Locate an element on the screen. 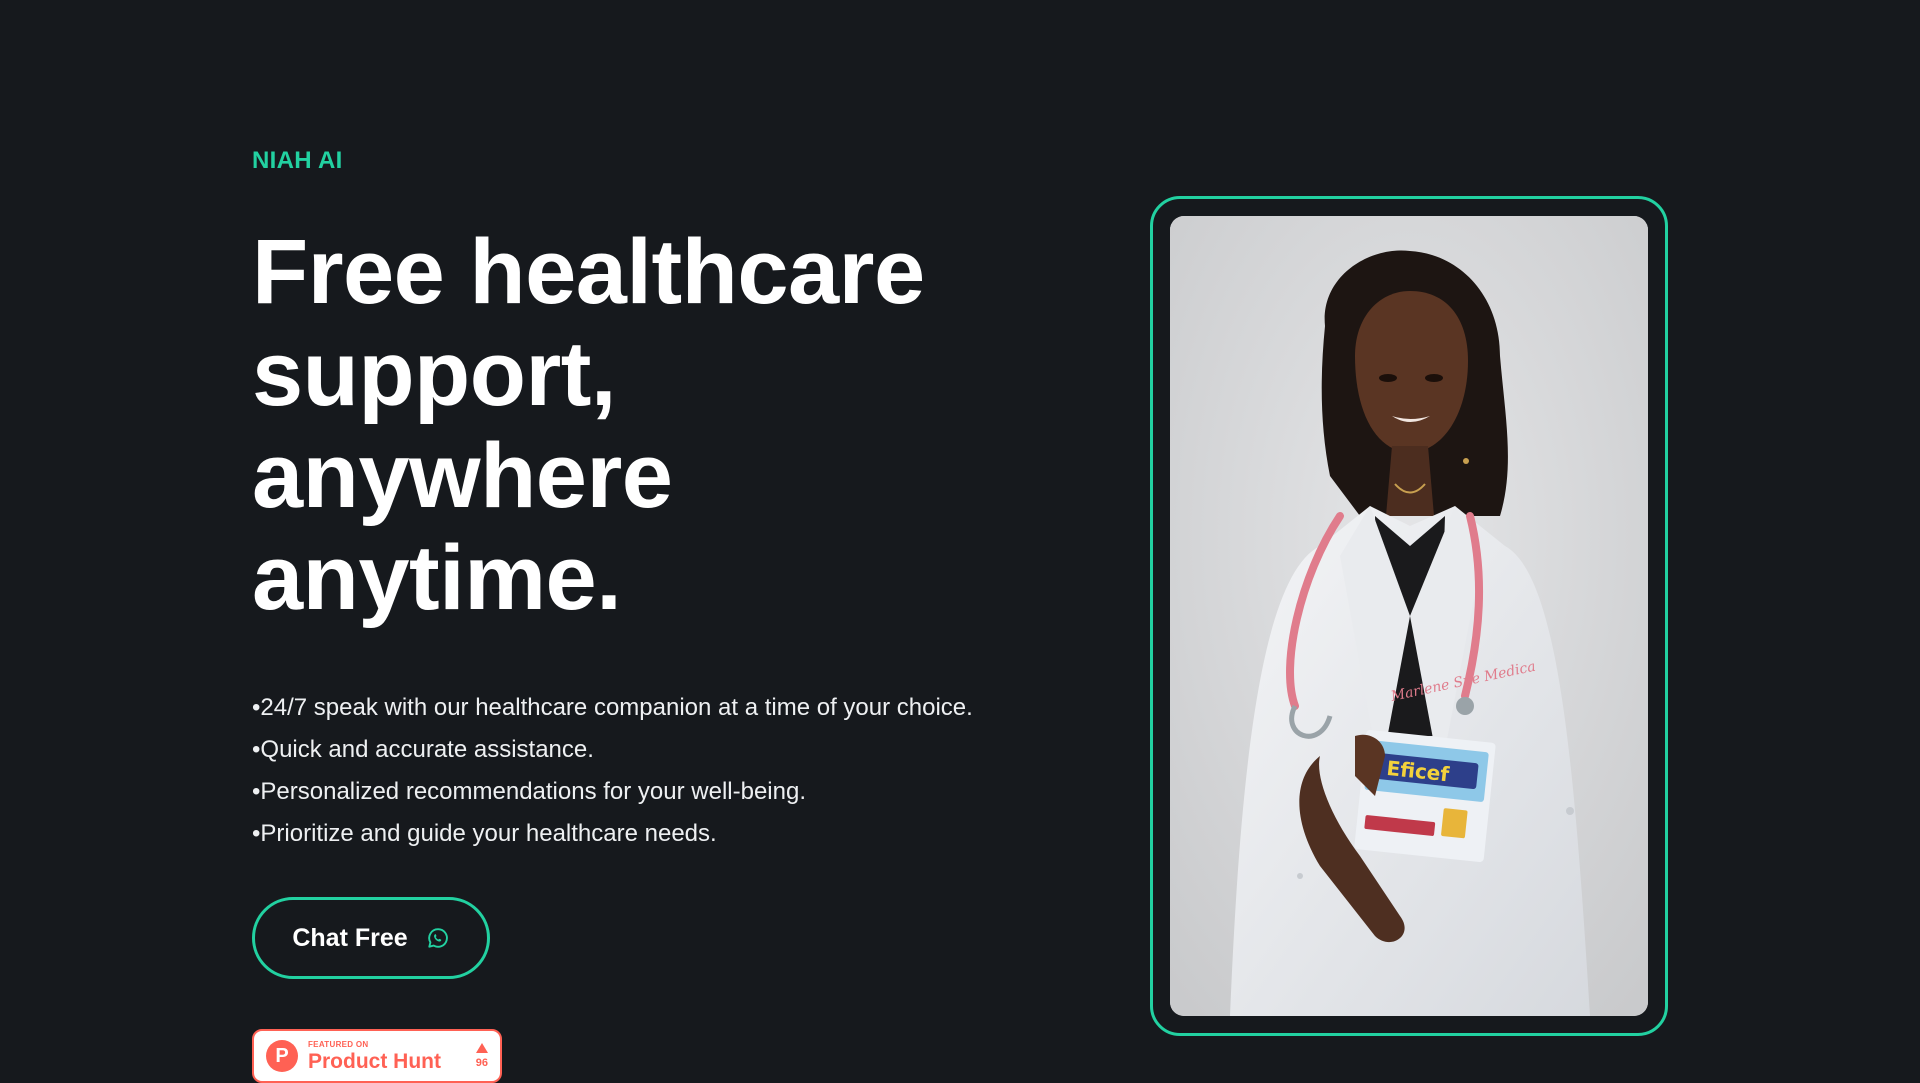 The image size is (1920, 1083). product-hunt-text: FEATURED ON Product Hunt is located at coordinates (374, 1056).